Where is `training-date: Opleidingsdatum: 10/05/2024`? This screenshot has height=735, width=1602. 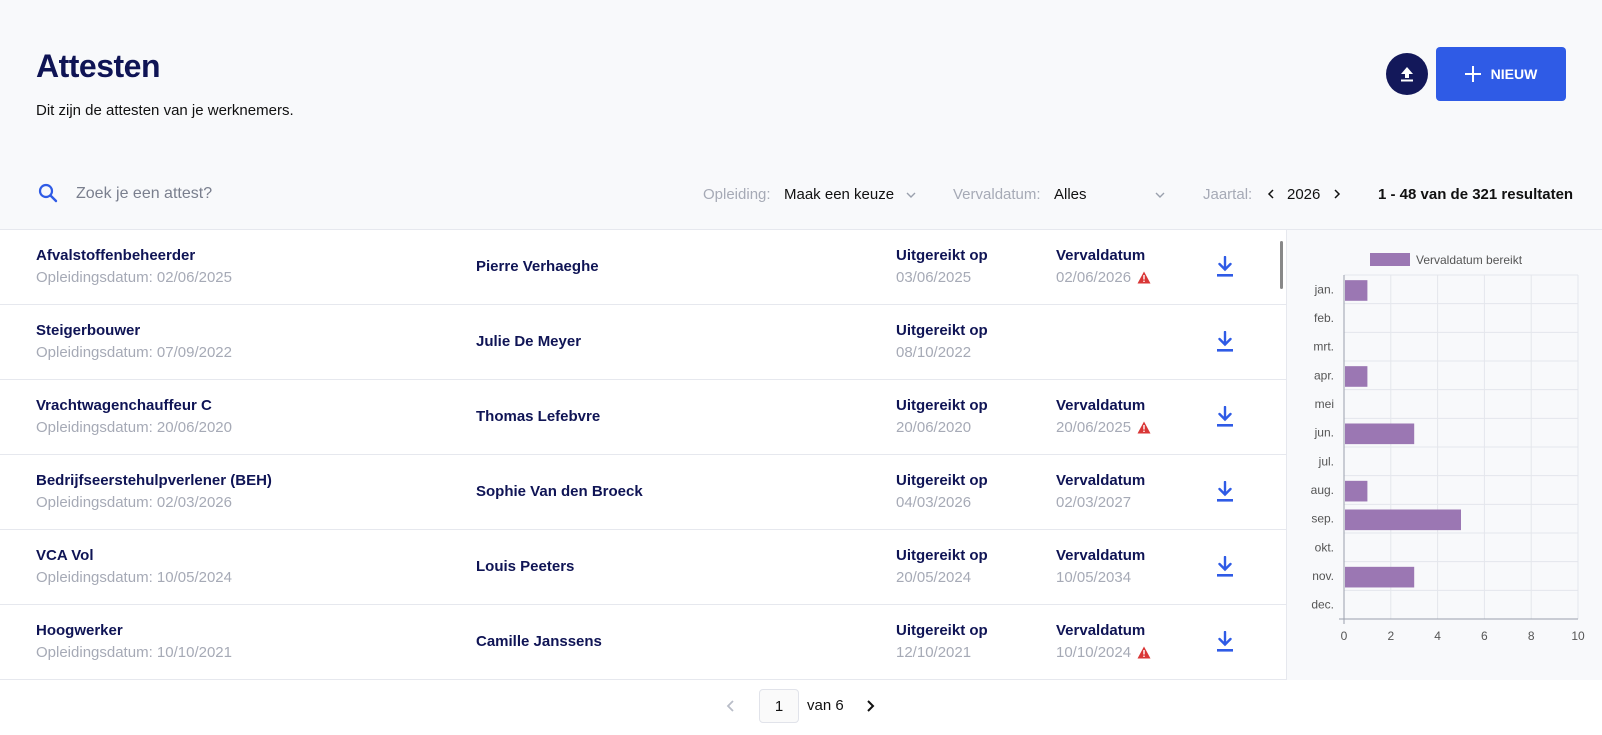 training-date: Opleidingsdatum: 10/05/2024 is located at coordinates (134, 577).